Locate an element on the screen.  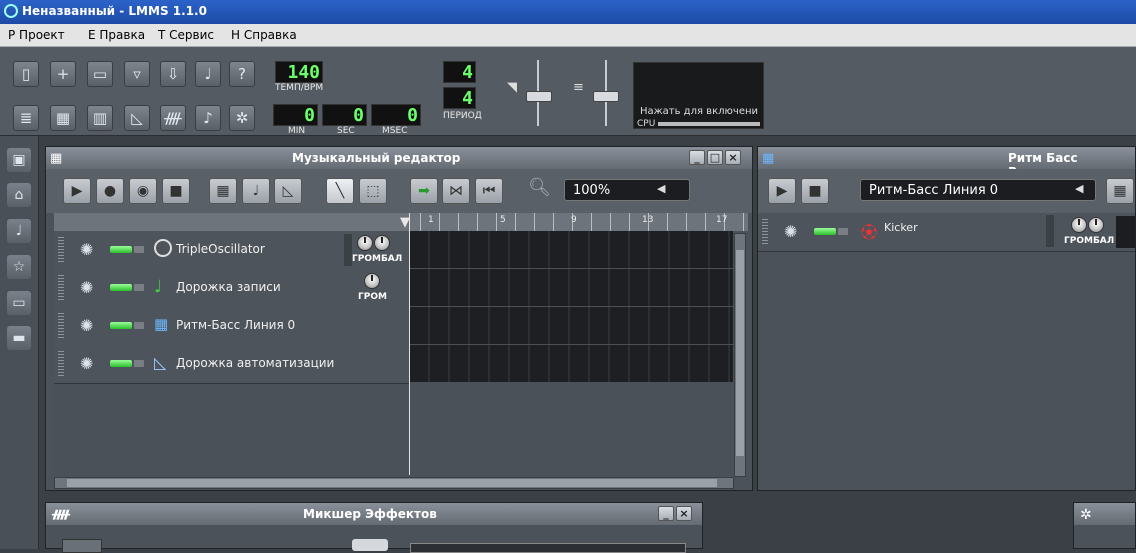
controller-rack-button: ✲ is located at coordinates (242, 118).